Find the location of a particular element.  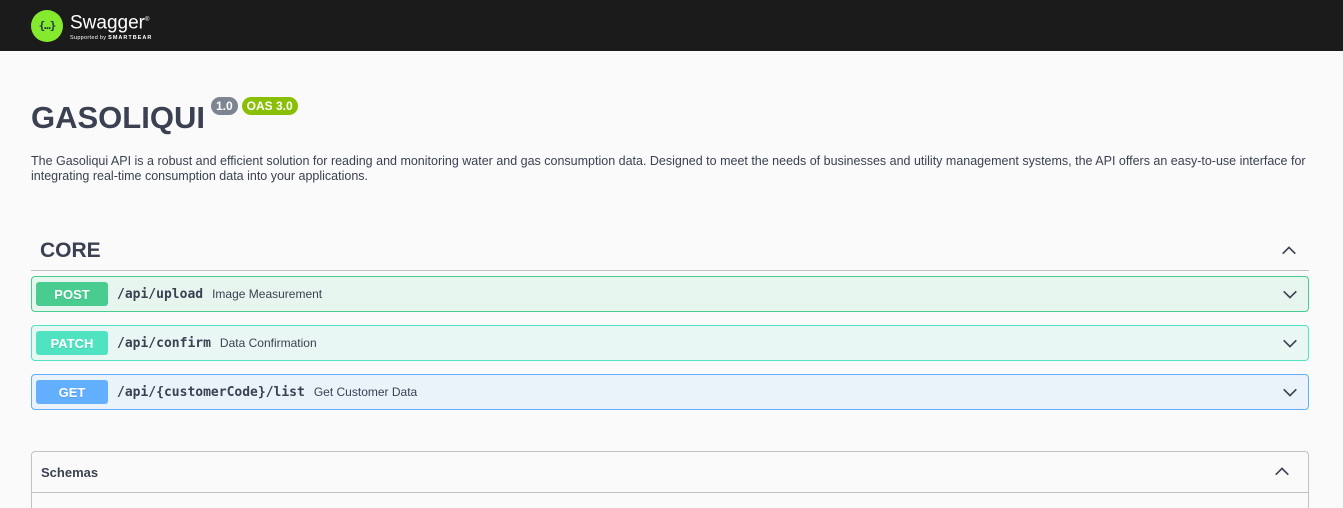

swagger-logo: {…} Swagger® Supported by SMARTBEAR is located at coordinates (92, 25).